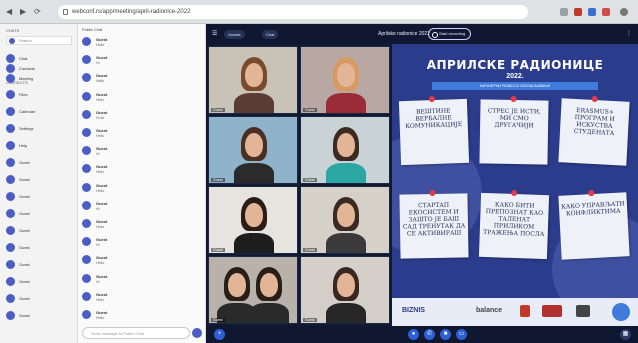  Describe the element at coordinates (219, 334) in the screenshot. I see `plus-icon: +` at that location.